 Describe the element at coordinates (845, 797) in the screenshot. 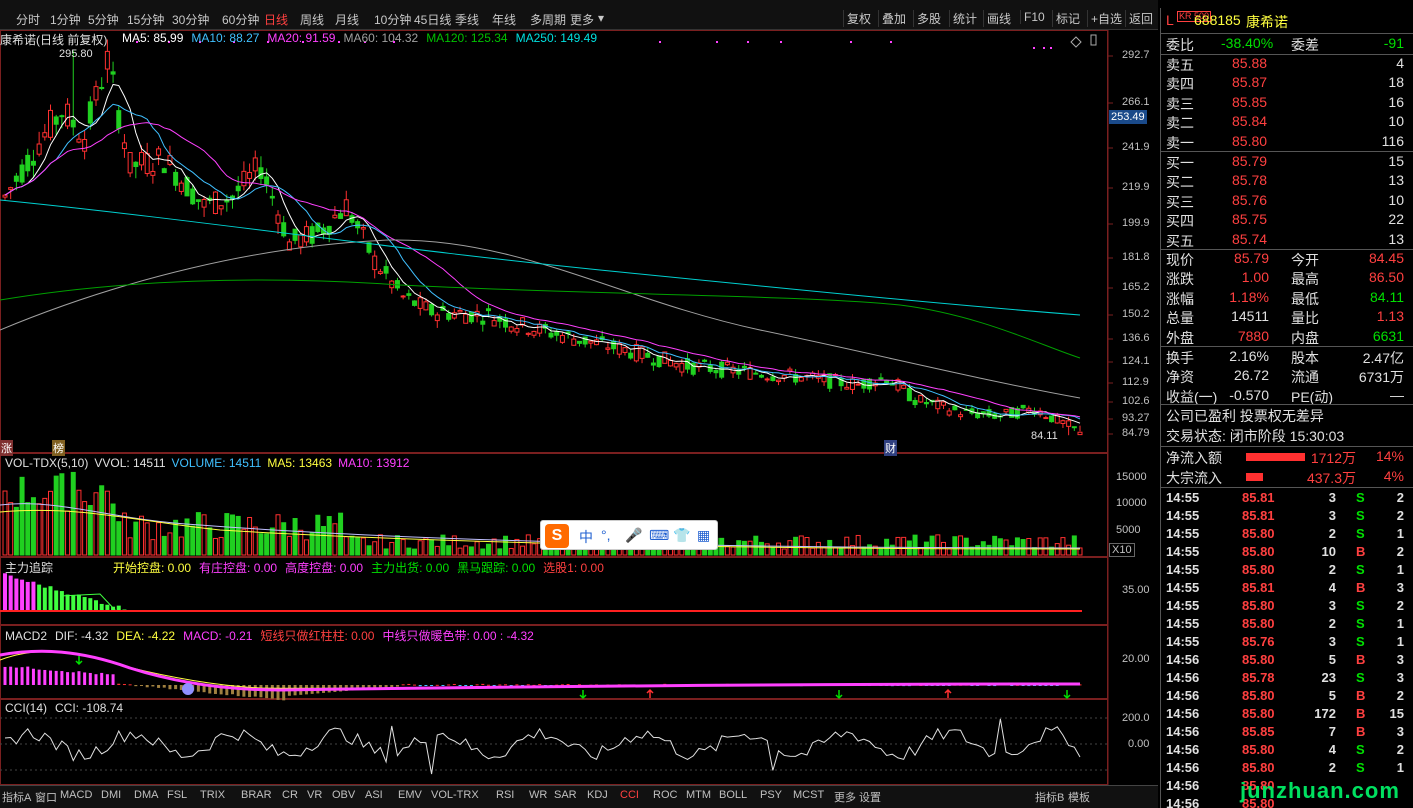

I see `indicator-tab-24: 更多` at that location.